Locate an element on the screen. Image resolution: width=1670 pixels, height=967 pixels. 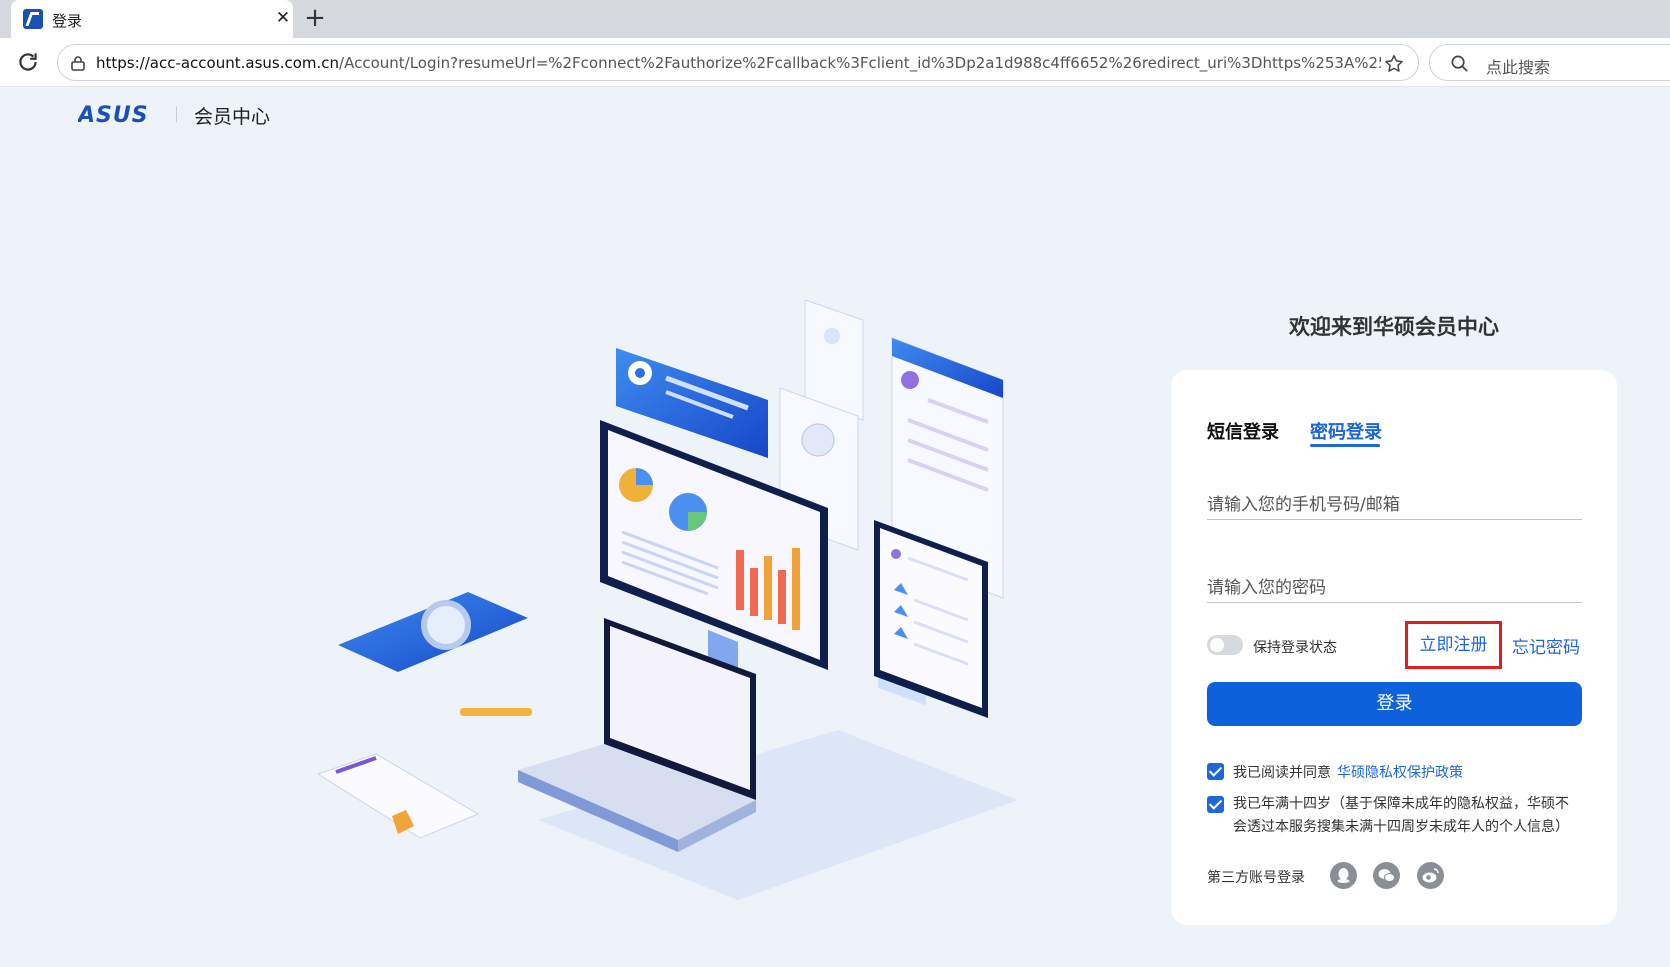
url-host: https://acc-account.asus.com.cn is located at coordinates (218, 63).